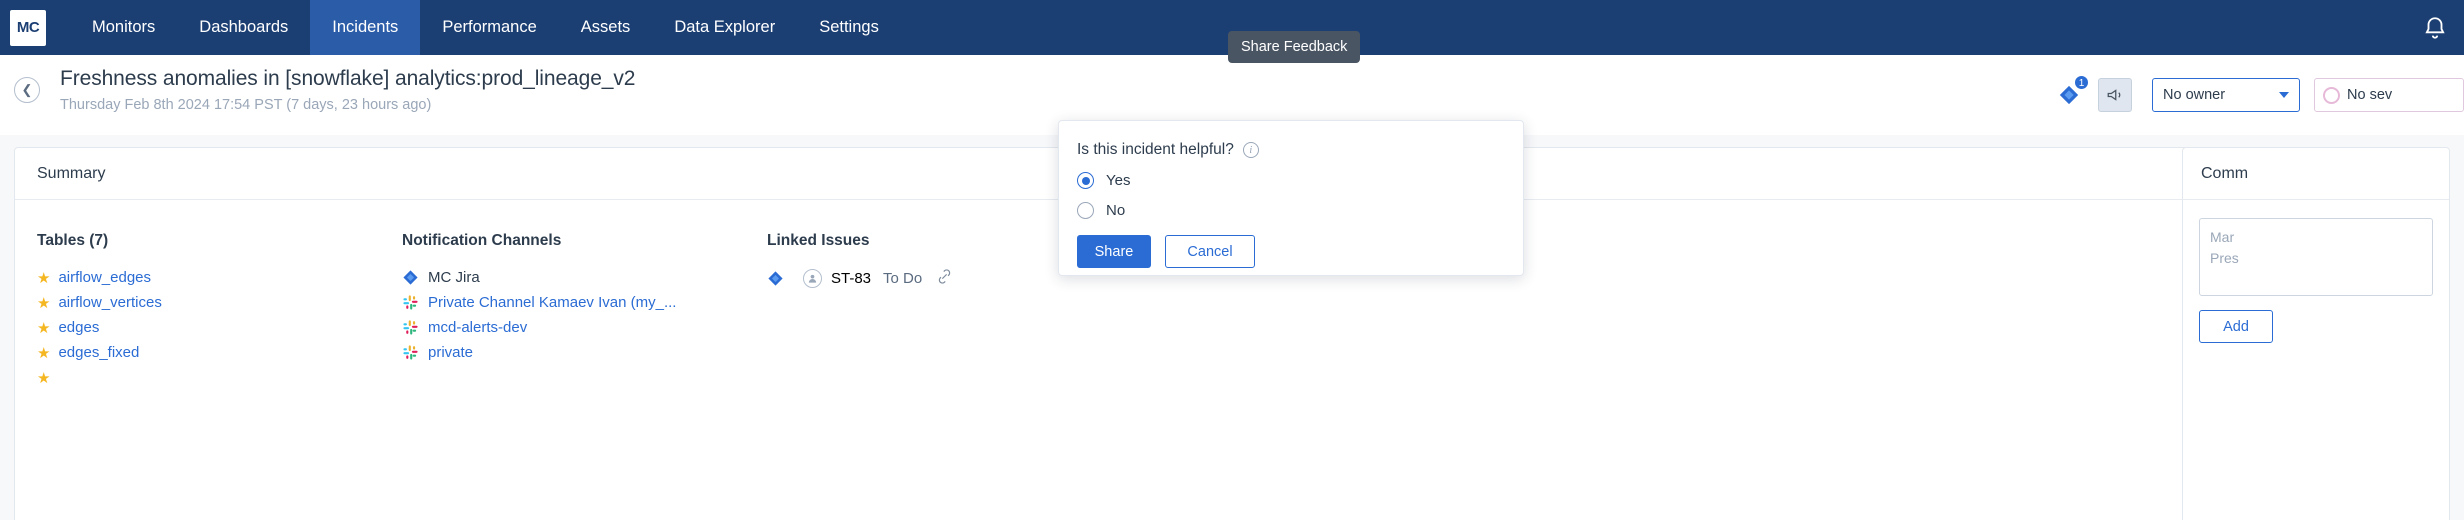  What do you see at coordinates (2115, 95) in the screenshot?
I see `share-feedback-button` at bounding box center [2115, 95].